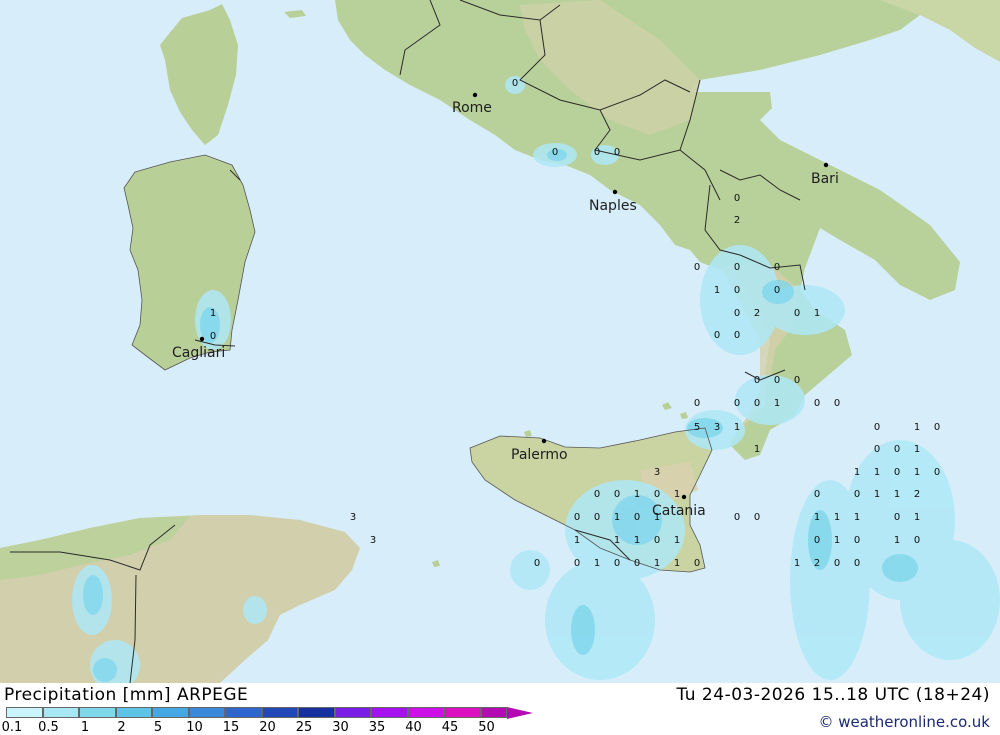 This screenshot has width=1000, height=735. I want to click on credit-link: © weatheronline.co.uk, so click(904, 722).